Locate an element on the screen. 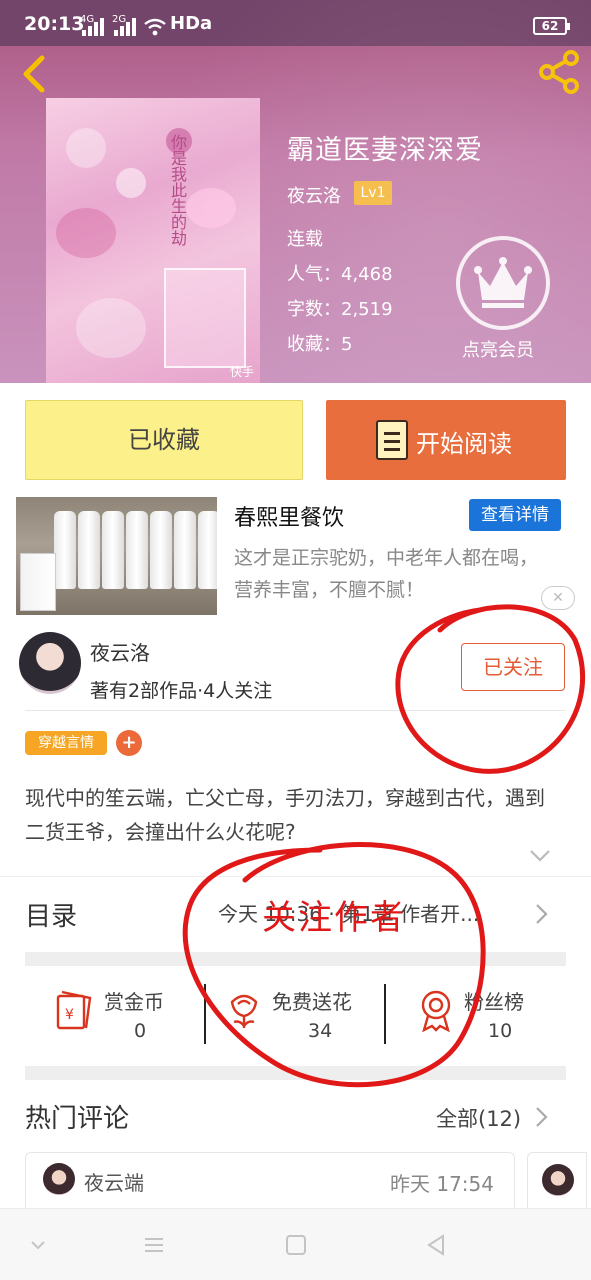 This screenshot has height=1280, width=591. reward-fans-label: 粉丝榜 is located at coordinates (494, 1002).